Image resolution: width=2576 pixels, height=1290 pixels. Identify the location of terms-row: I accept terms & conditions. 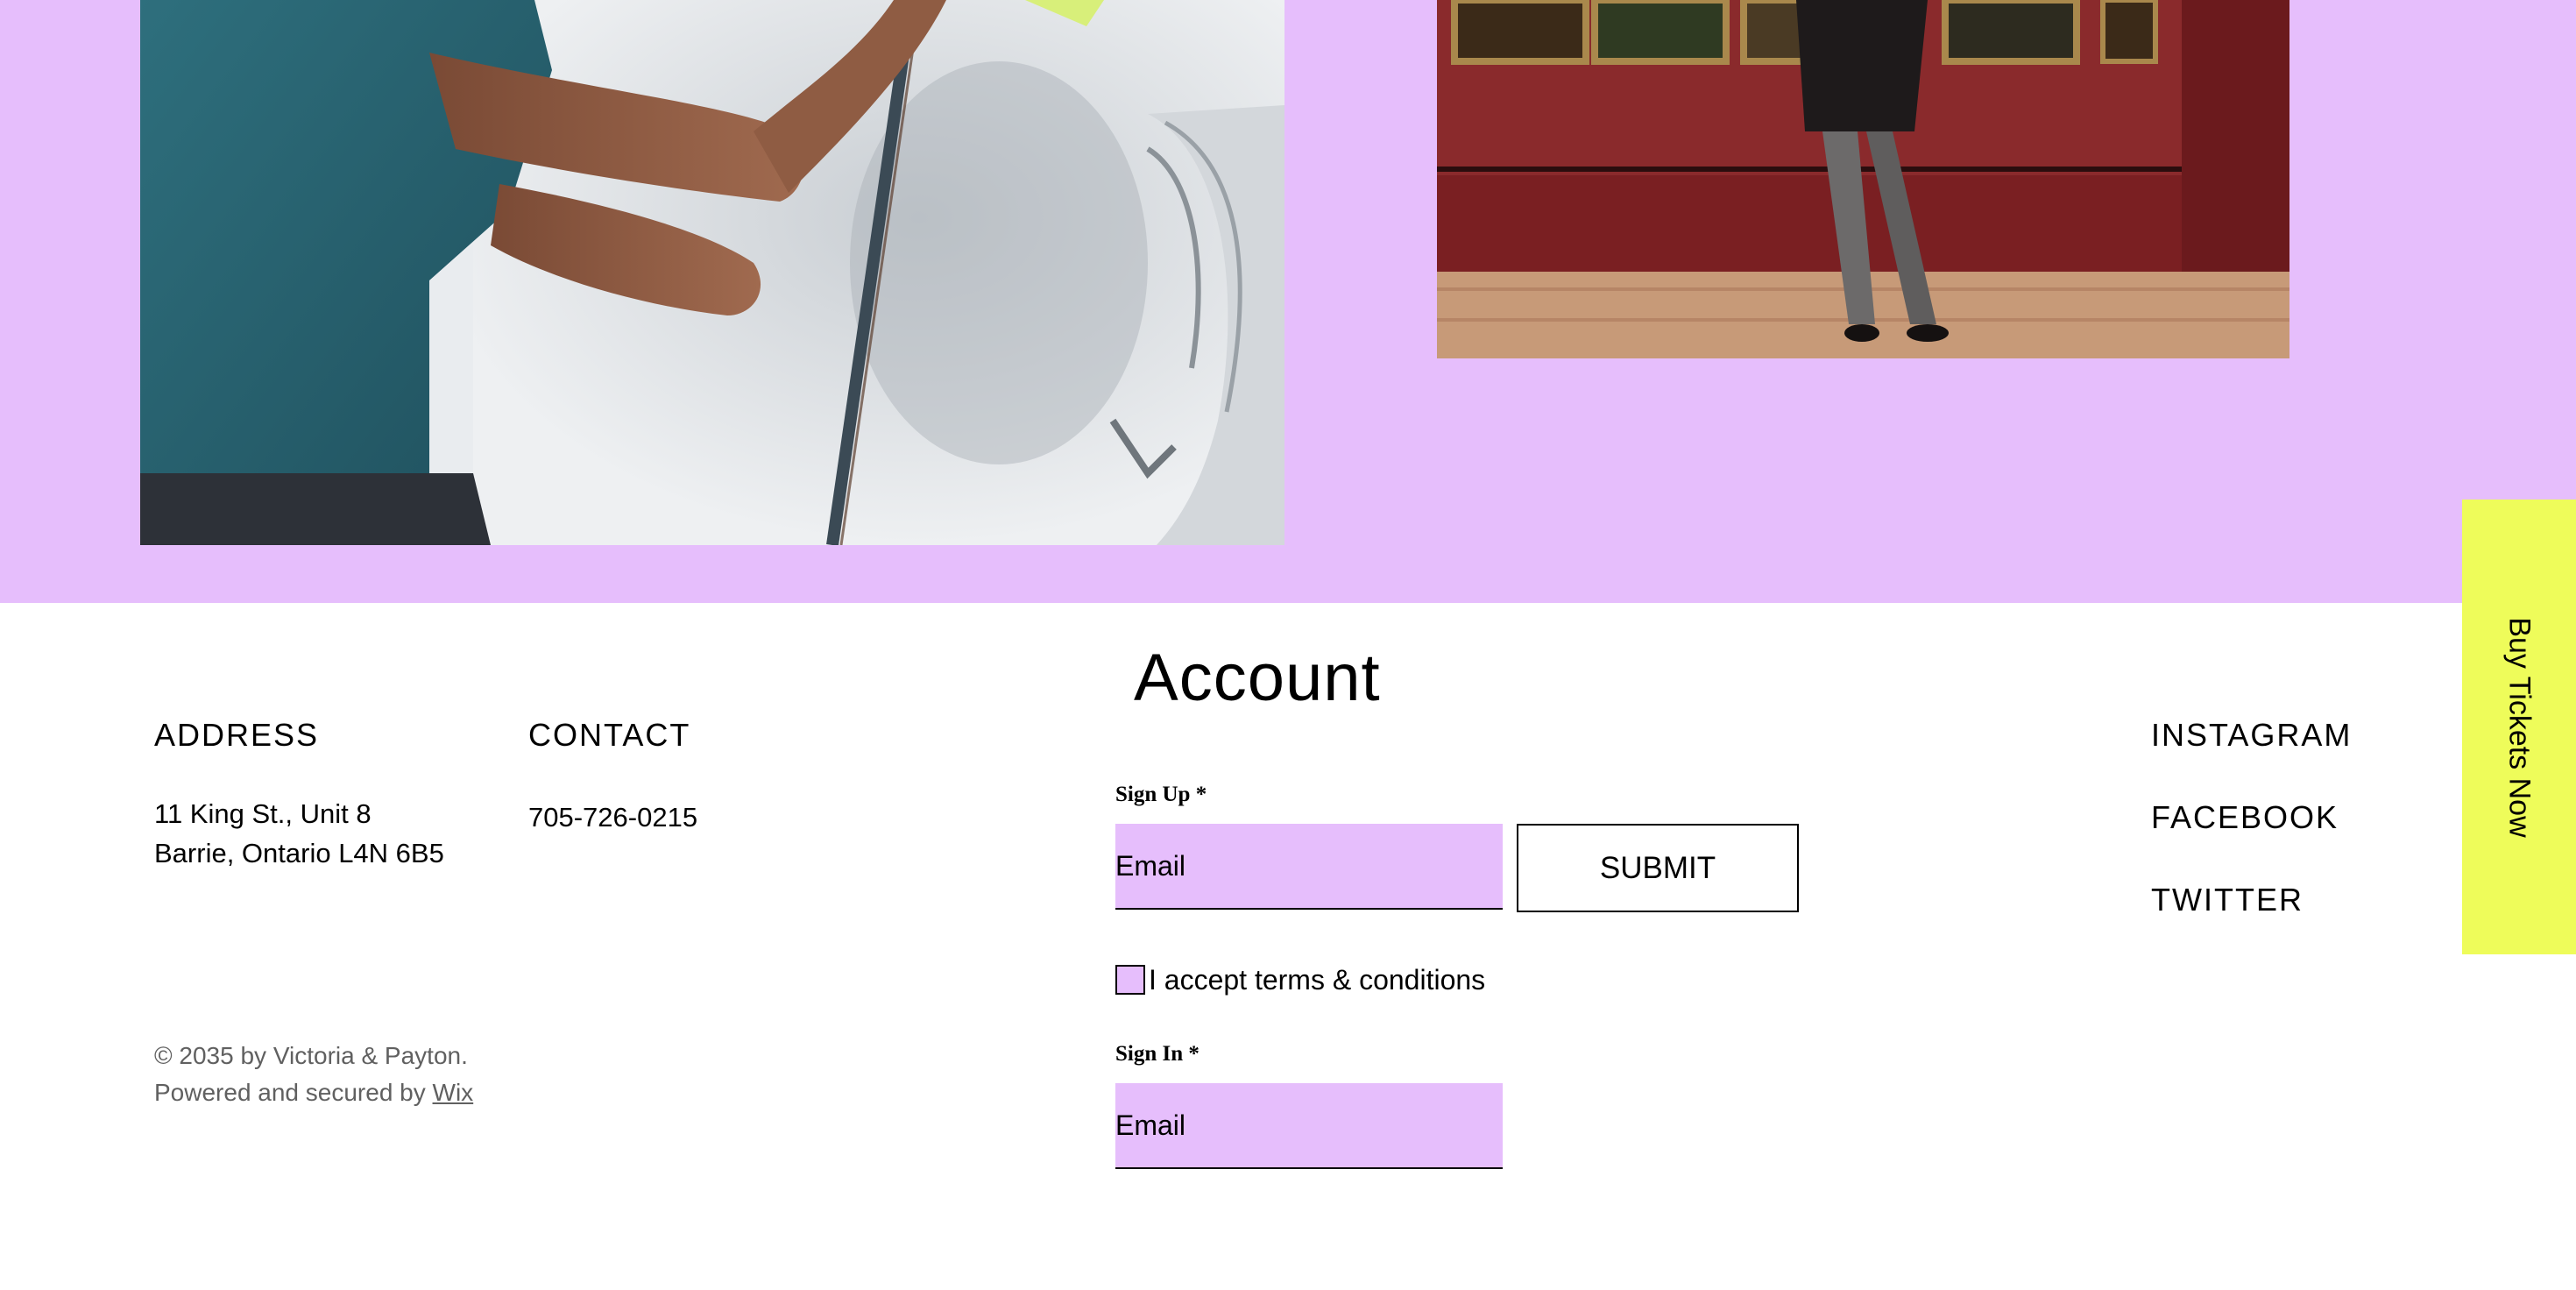
(1300, 979).